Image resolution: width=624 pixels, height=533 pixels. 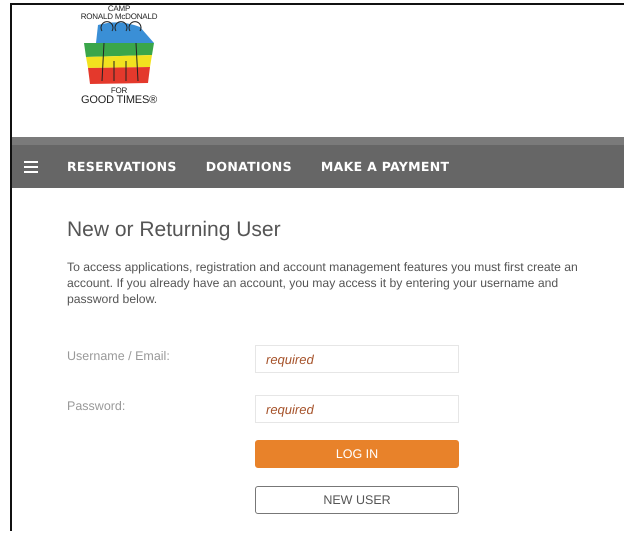 What do you see at coordinates (323, 283) in the screenshot?
I see `intro-text: To access applications, registration and account management features you must first create an account. If you already have an account, you may access it by entering your username and password below.` at bounding box center [323, 283].